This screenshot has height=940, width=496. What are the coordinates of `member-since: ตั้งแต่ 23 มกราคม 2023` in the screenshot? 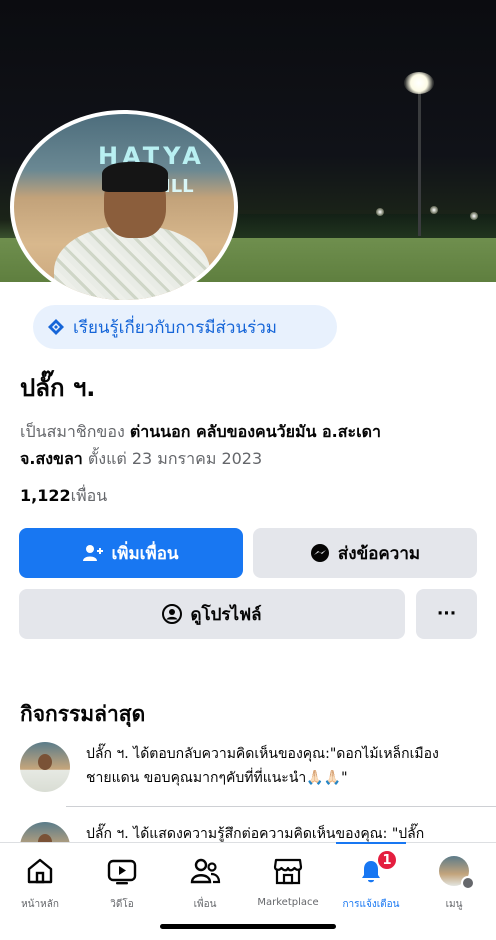 It's located at (175, 458).